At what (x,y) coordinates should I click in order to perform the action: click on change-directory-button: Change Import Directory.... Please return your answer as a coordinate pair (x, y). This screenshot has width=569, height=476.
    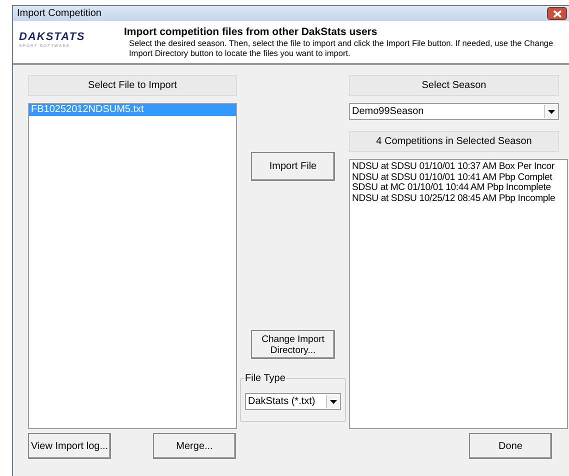
    Looking at the image, I should click on (293, 344).